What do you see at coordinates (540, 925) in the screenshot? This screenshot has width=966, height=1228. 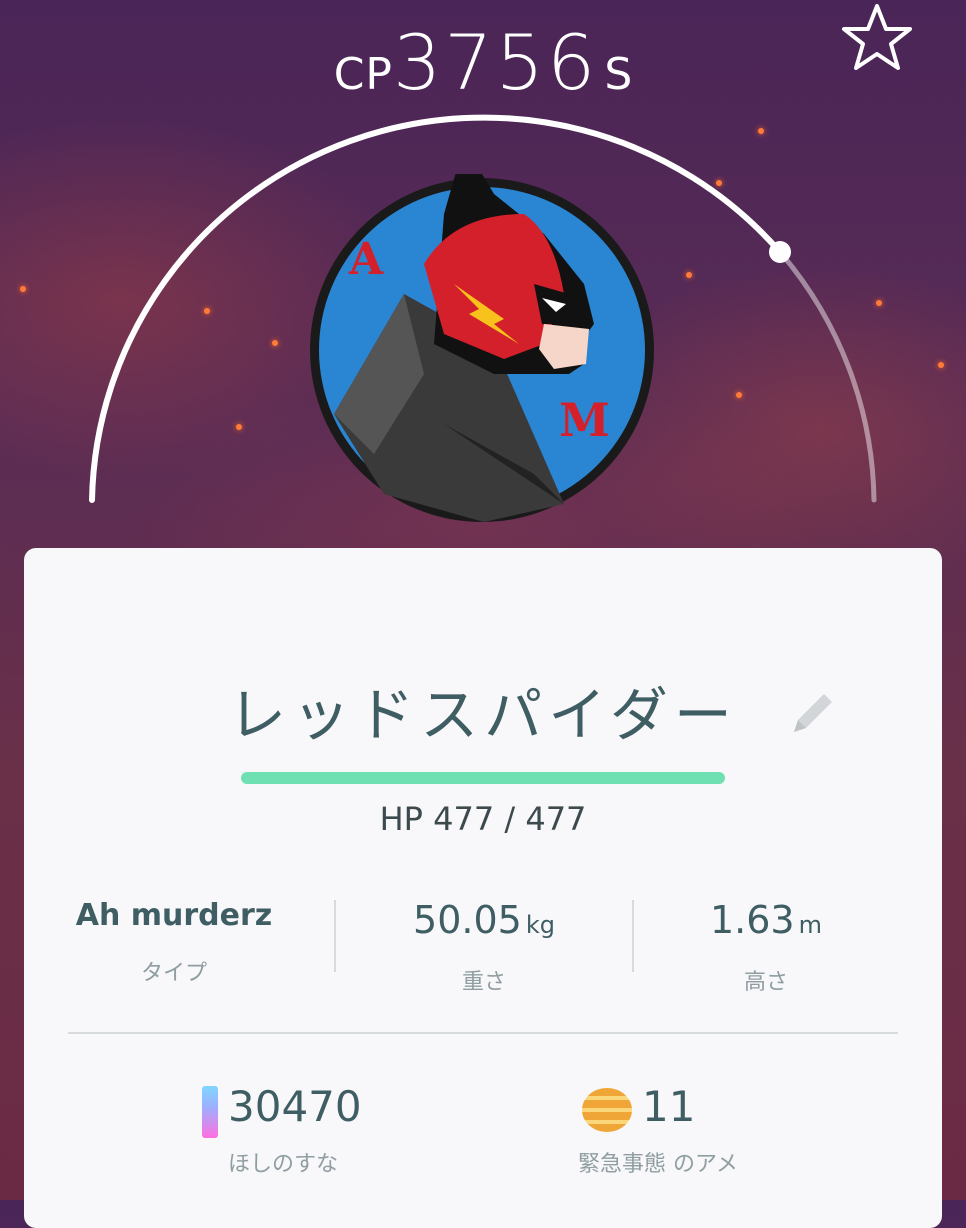 I see `weight-unit: kg` at bounding box center [540, 925].